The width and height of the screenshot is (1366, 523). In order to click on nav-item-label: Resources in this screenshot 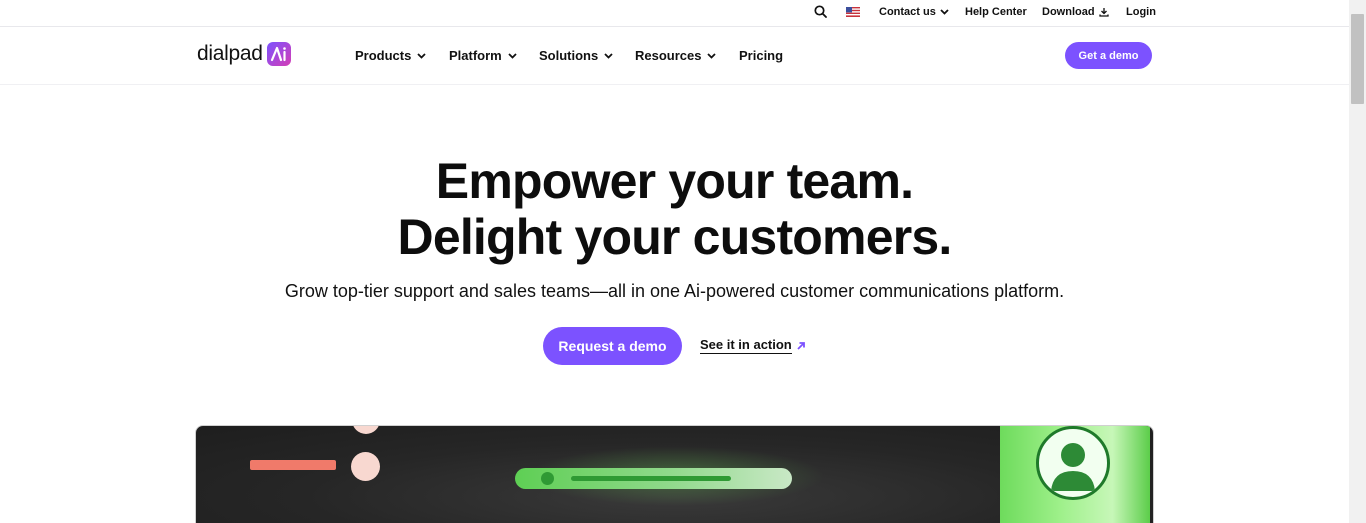, I will do `click(668, 55)`.